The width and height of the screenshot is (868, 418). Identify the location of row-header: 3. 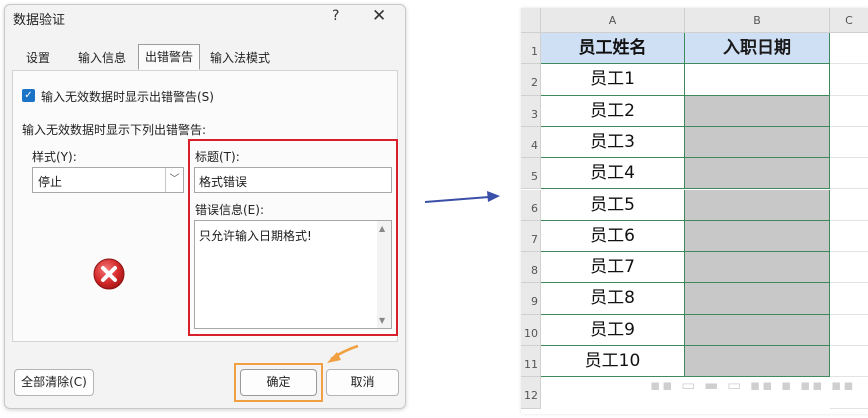
(531, 111).